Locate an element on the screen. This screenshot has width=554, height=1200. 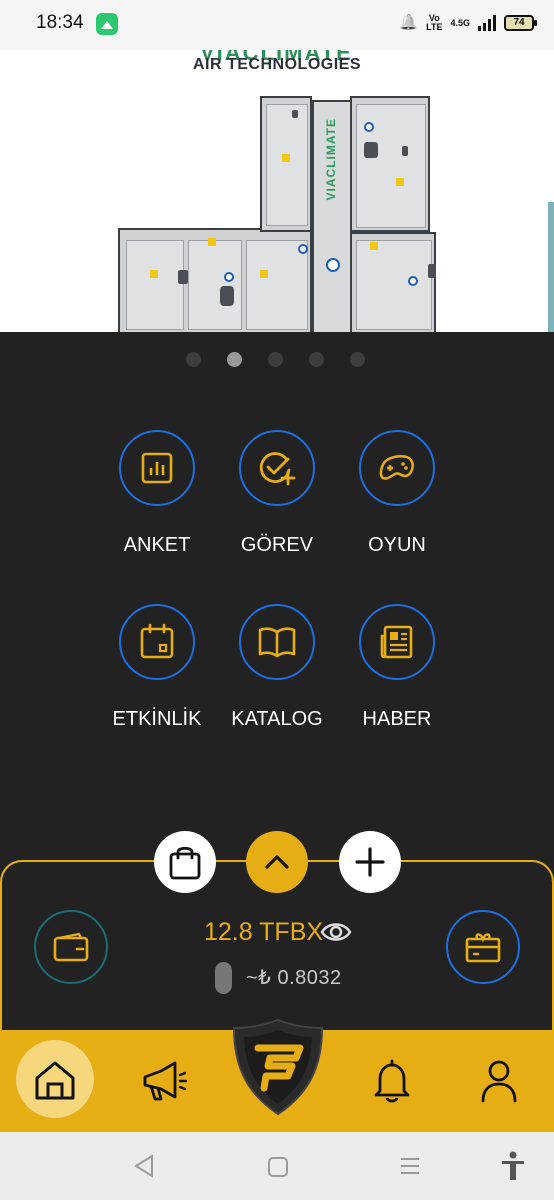
katalog-button is located at coordinates (277, 642).